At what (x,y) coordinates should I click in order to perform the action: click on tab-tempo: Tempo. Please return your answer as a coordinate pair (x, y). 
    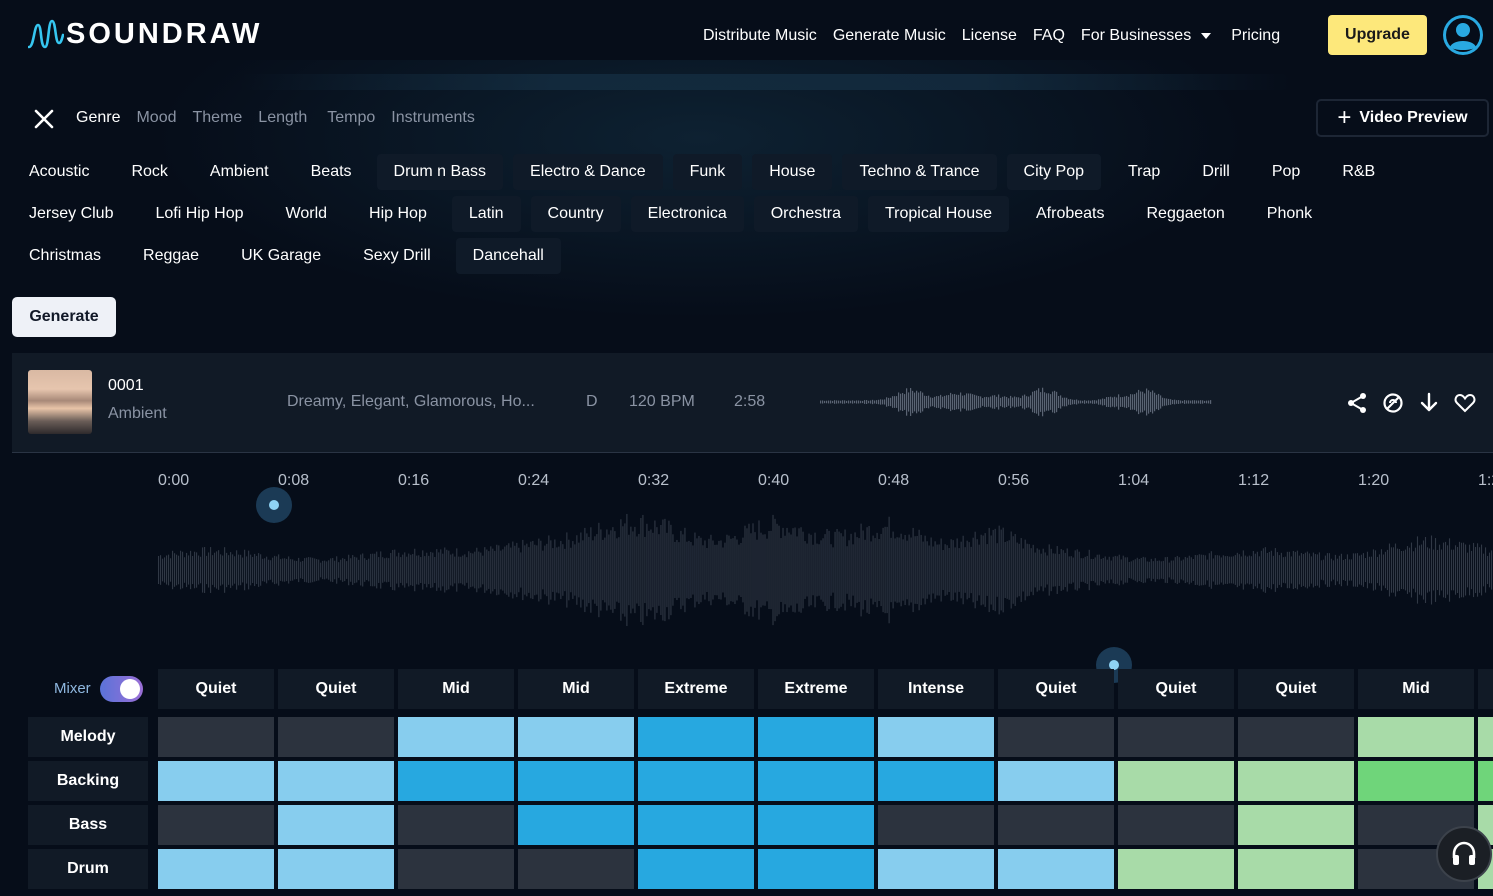
    Looking at the image, I should click on (351, 118).